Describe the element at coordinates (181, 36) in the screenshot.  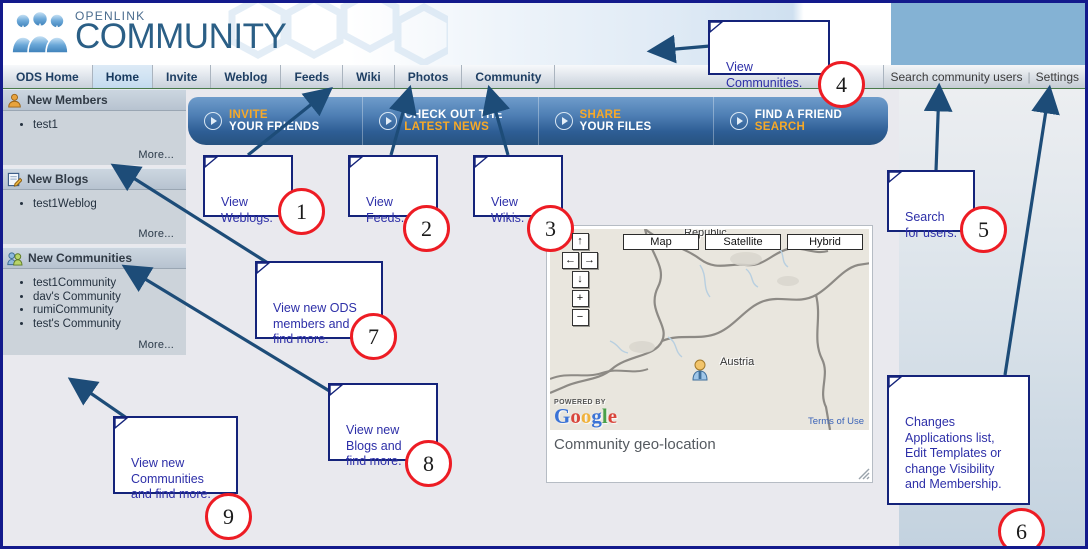
I see `logo-bottom-text: COMMUNITY` at that location.